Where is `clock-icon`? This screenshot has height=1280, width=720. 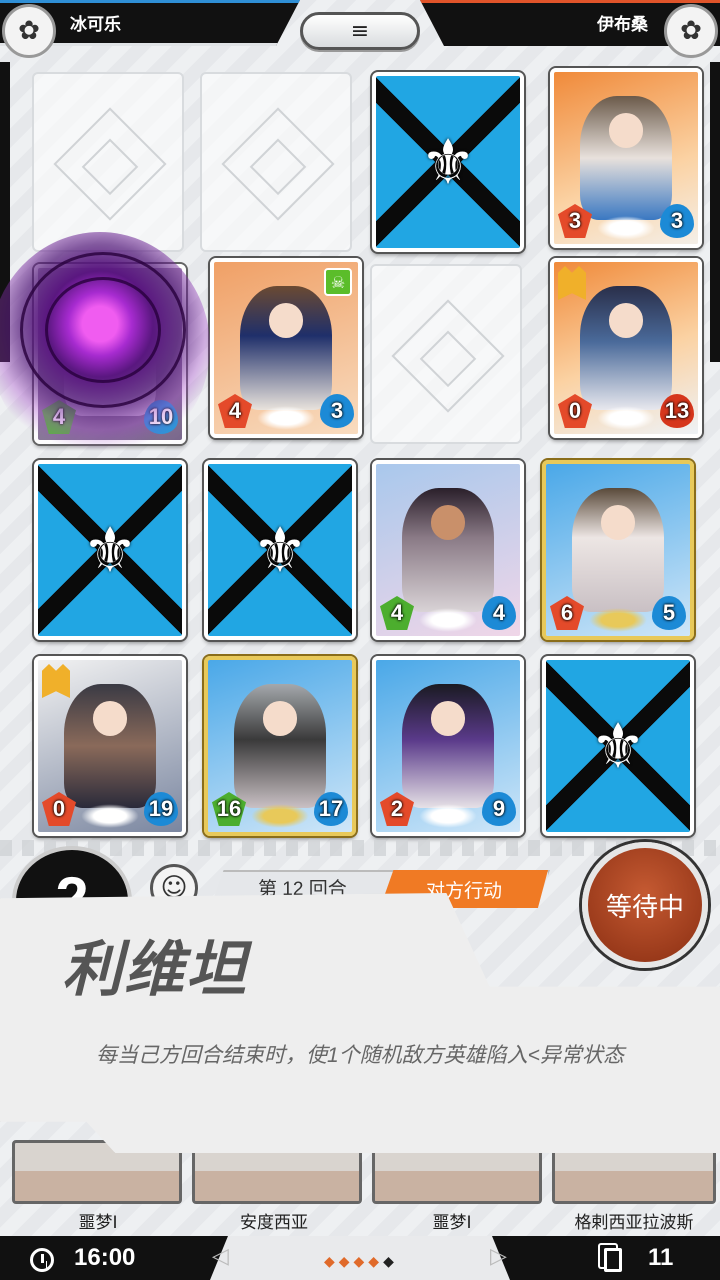
clock-icon is located at coordinates (42, 1260).